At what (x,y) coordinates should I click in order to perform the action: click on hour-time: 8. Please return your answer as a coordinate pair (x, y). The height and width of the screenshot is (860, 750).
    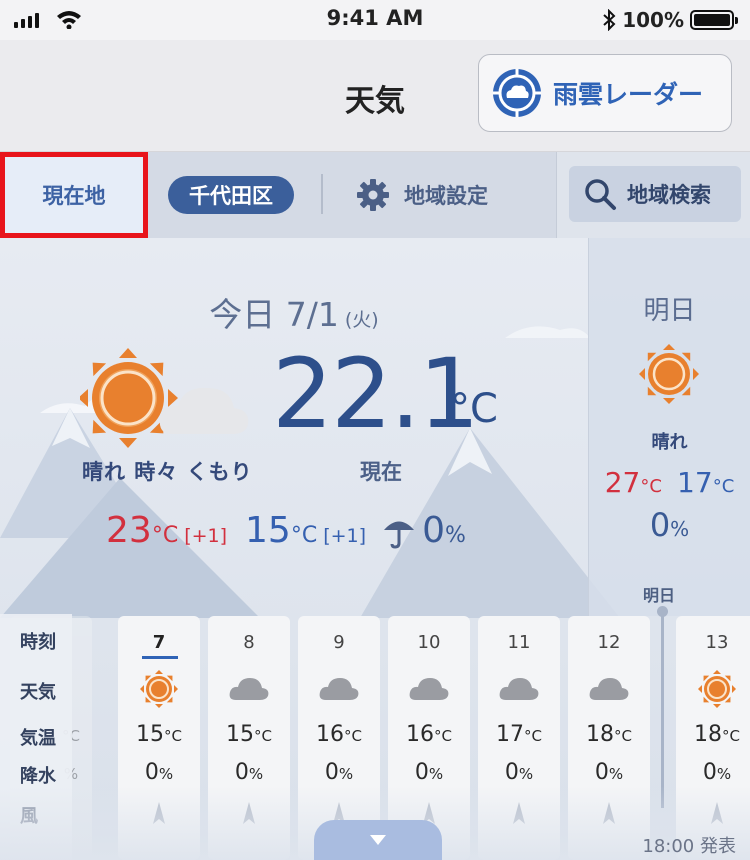
    Looking at the image, I should click on (249, 642).